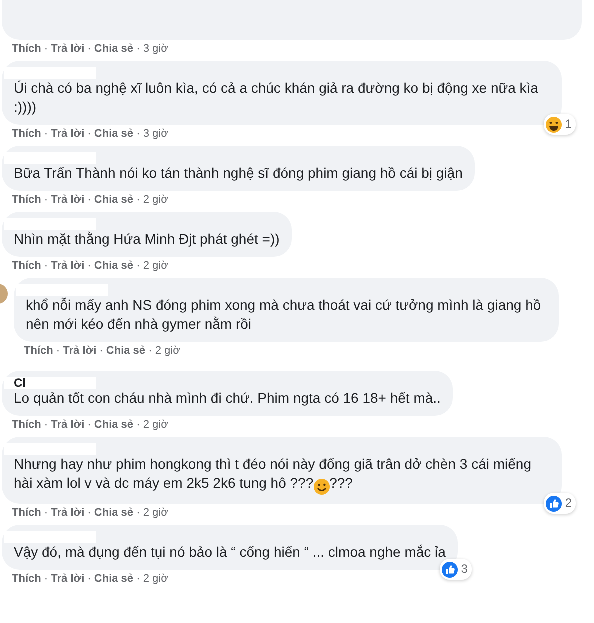  What do you see at coordinates (238, 173) in the screenshot?
I see `comment-text: Bữa Trấn Thành nói ko tán thành nghệ sĩ đóng phim giang hồ cái bị giận` at bounding box center [238, 173].